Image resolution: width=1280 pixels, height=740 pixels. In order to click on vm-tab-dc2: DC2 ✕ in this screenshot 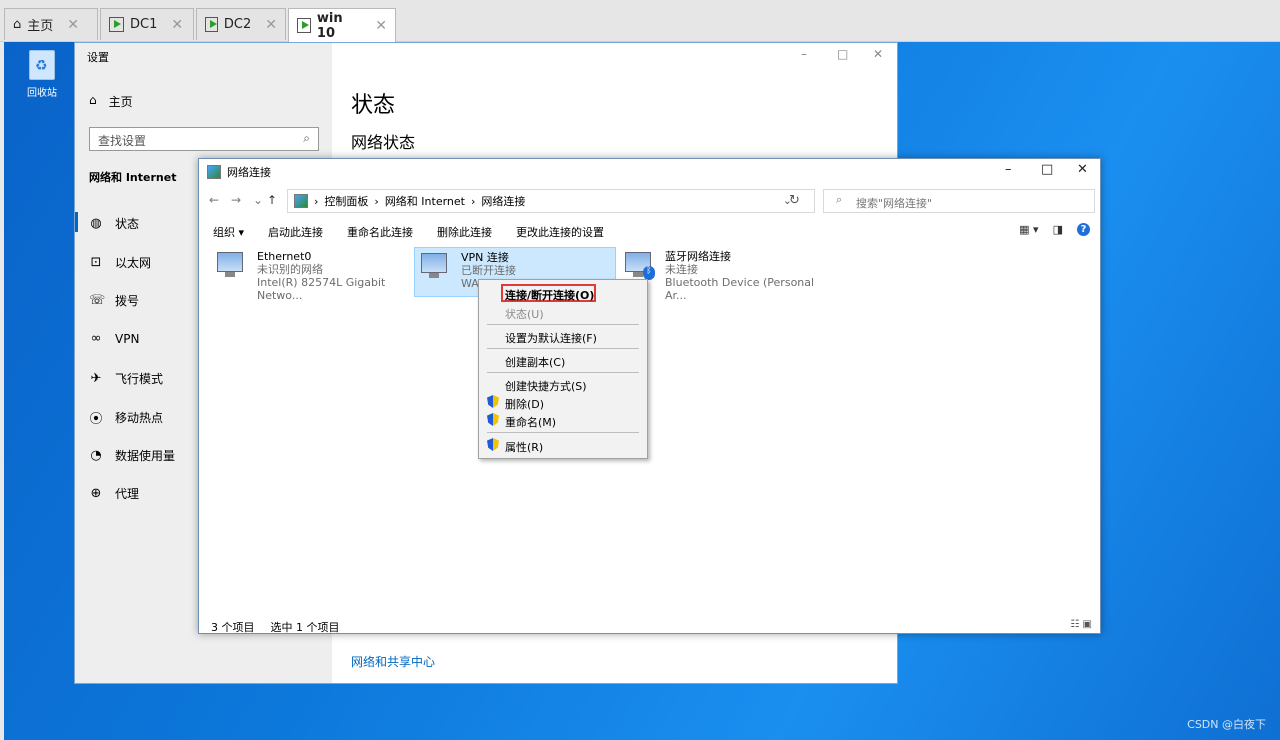, I will do `click(241, 24)`.